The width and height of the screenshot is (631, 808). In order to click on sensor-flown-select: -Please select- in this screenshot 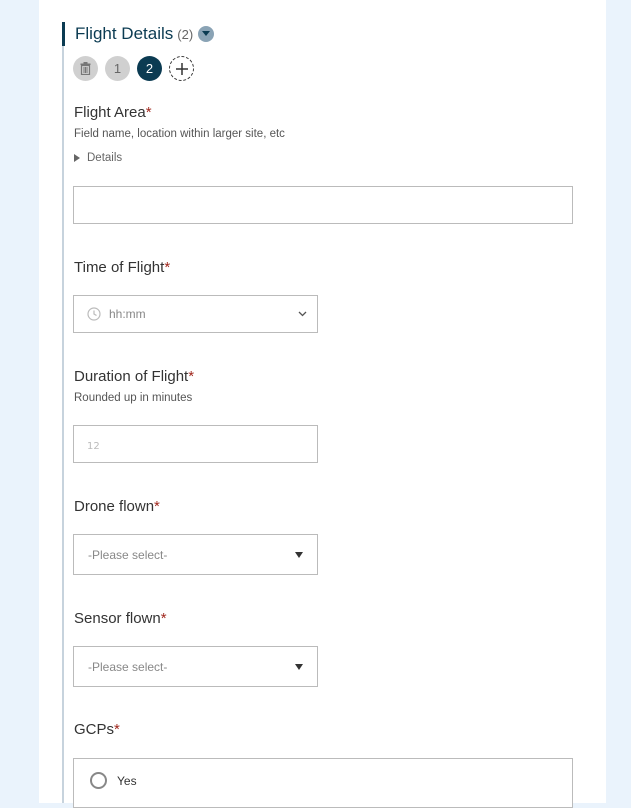, I will do `click(195, 666)`.